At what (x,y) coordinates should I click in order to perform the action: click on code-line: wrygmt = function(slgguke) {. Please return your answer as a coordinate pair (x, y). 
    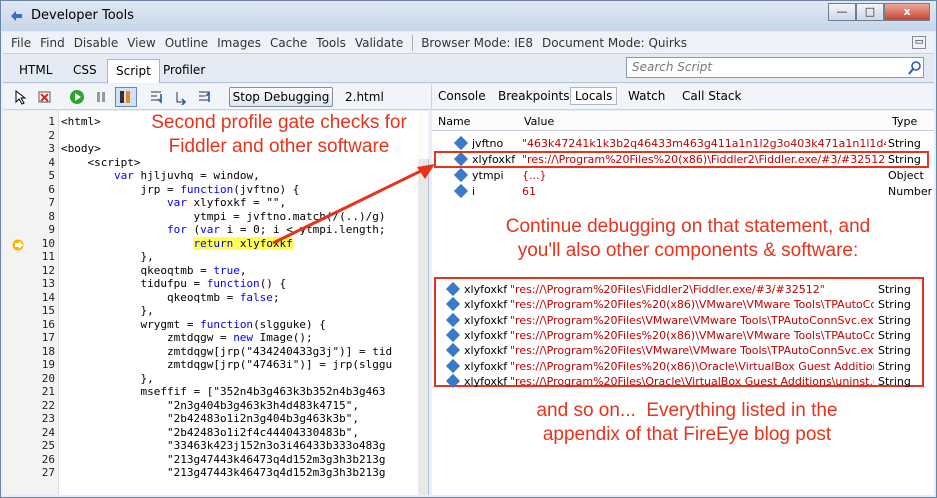
    Looking at the image, I should click on (193, 324).